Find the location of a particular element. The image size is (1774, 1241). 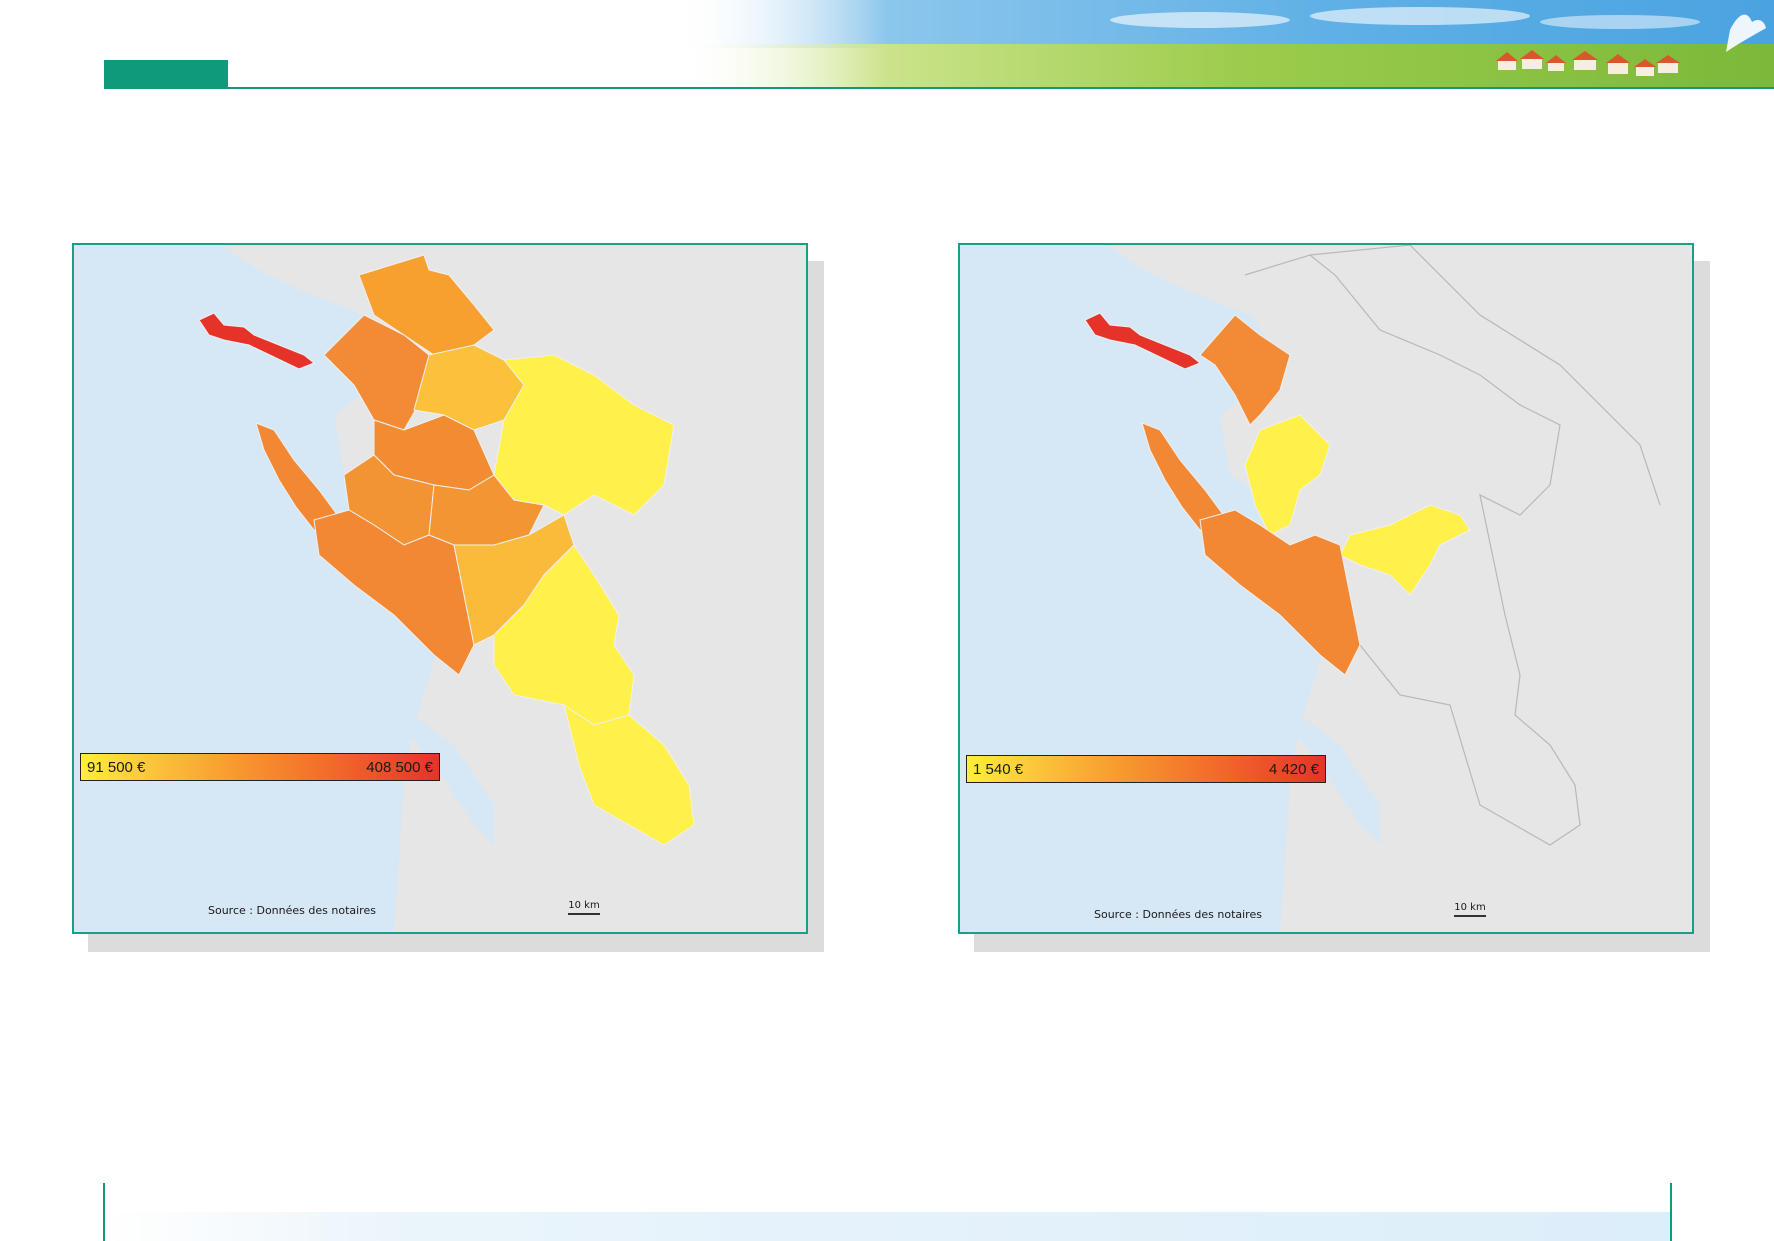

header-banner is located at coordinates (887, 46).